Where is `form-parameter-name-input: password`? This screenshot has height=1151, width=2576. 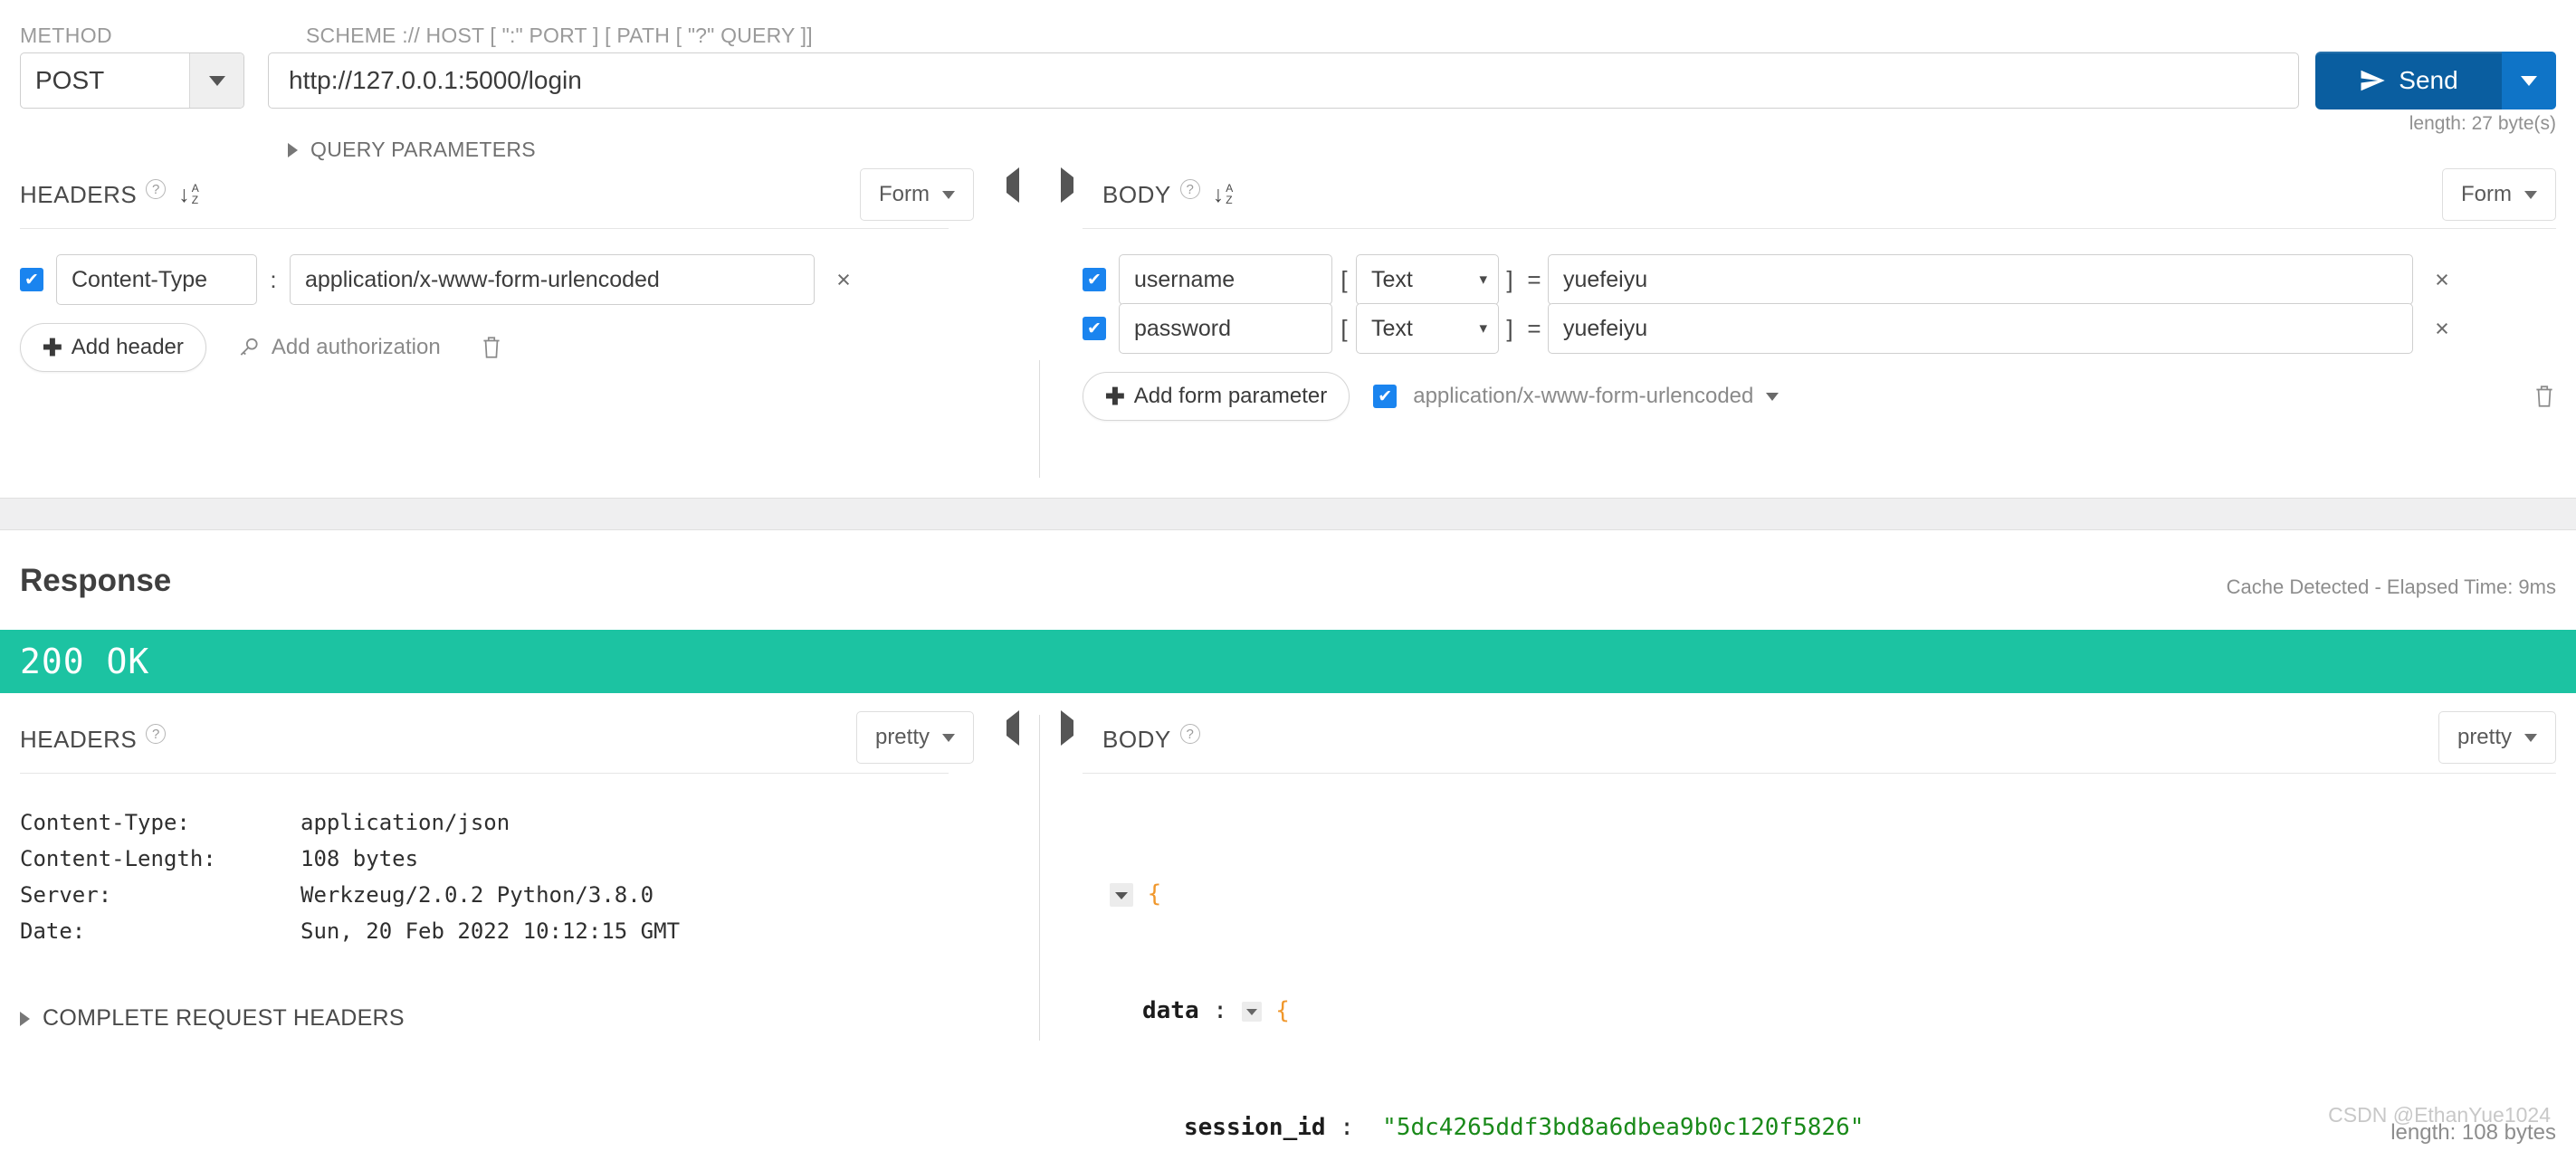 form-parameter-name-input: password is located at coordinates (1226, 328).